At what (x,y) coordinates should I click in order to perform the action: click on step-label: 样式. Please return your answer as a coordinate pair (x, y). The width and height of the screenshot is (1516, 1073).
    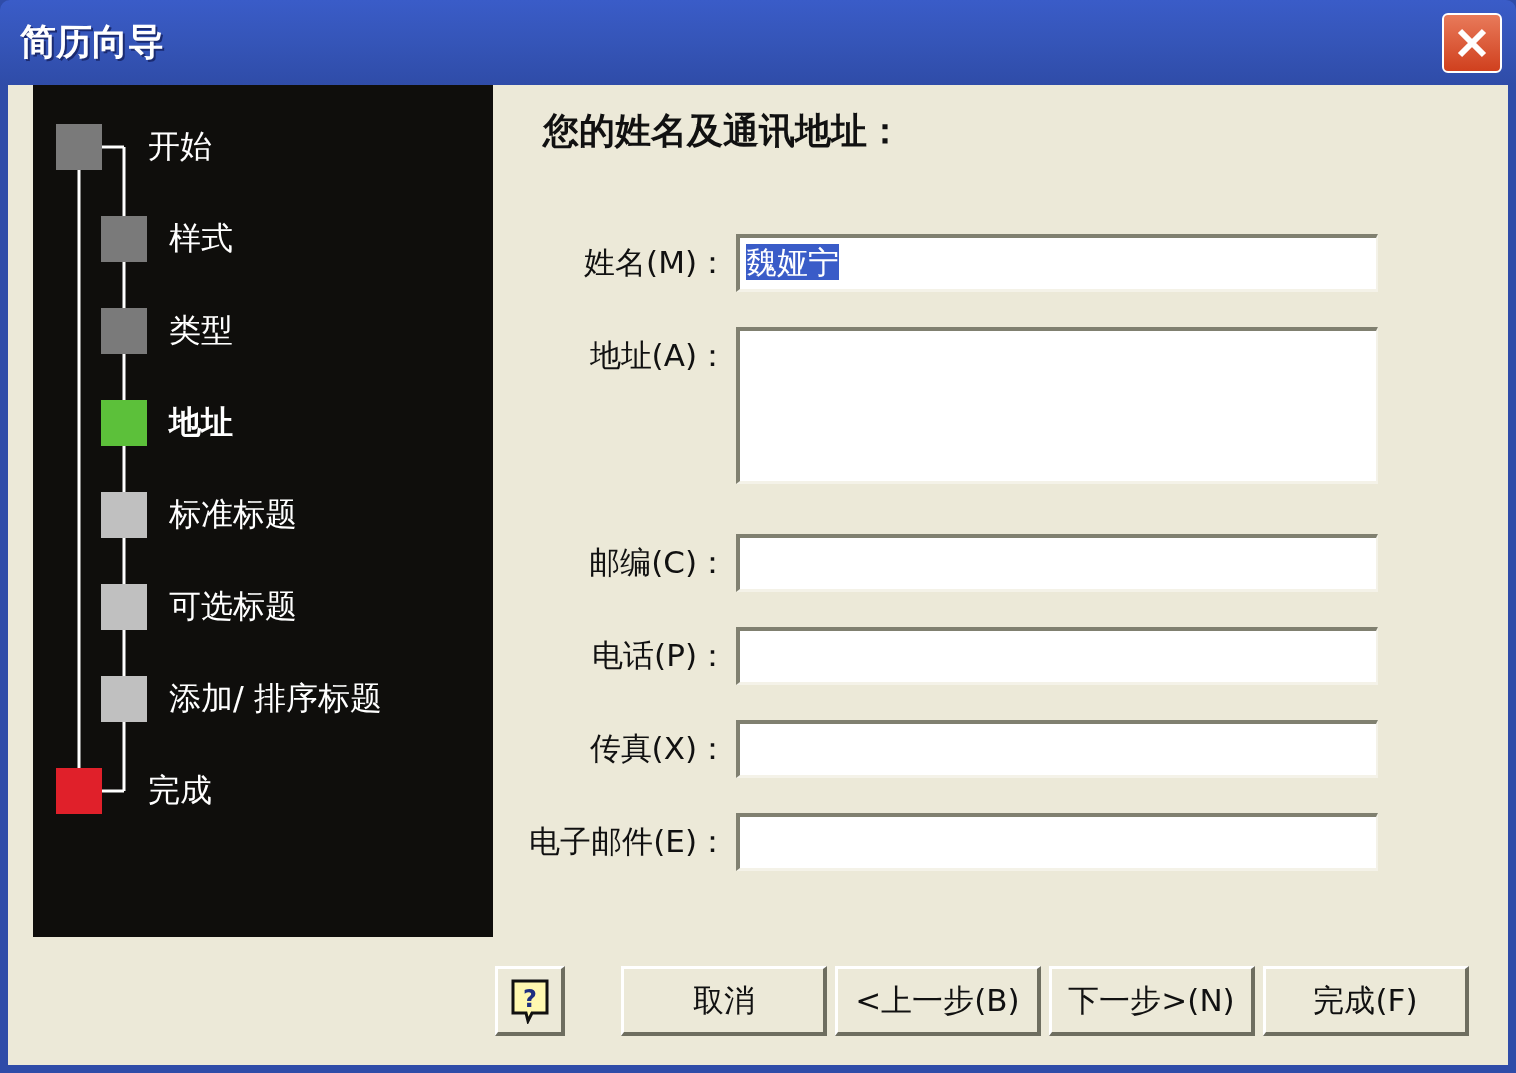
    Looking at the image, I should click on (201, 238).